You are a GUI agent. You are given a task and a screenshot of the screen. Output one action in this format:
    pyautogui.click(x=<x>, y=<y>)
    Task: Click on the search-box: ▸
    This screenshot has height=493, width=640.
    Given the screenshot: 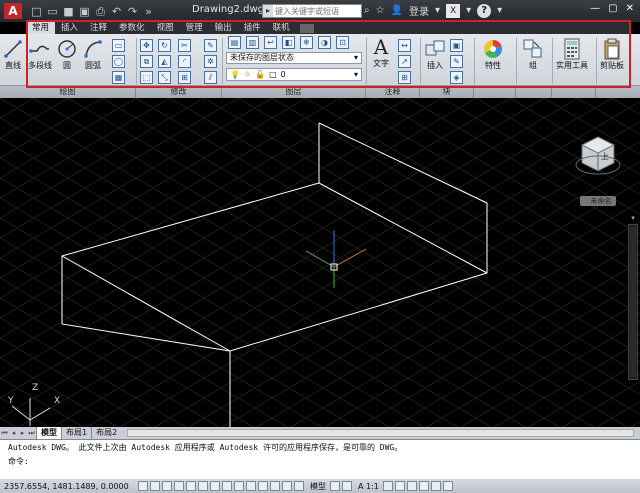 What is the action you would take?
    pyautogui.click(x=312, y=11)
    